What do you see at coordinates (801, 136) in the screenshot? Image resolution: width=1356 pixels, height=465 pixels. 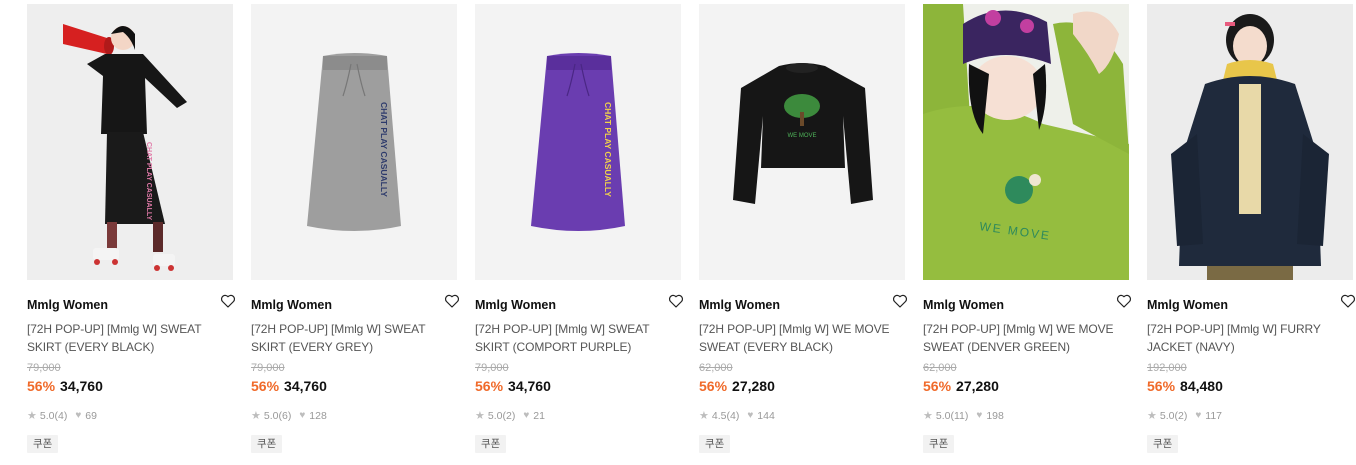 I see `sweat-print-text: WE MOVE` at bounding box center [801, 136].